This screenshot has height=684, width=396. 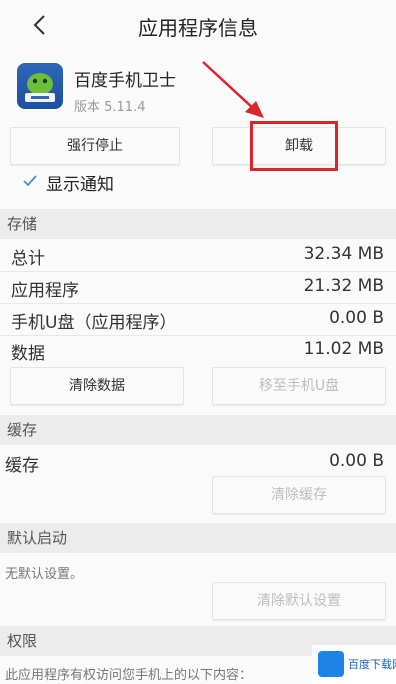 What do you see at coordinates (343, 254) in the screenshot?
I see `row-value: 32.34 MB` at bounding box center [343, 254].